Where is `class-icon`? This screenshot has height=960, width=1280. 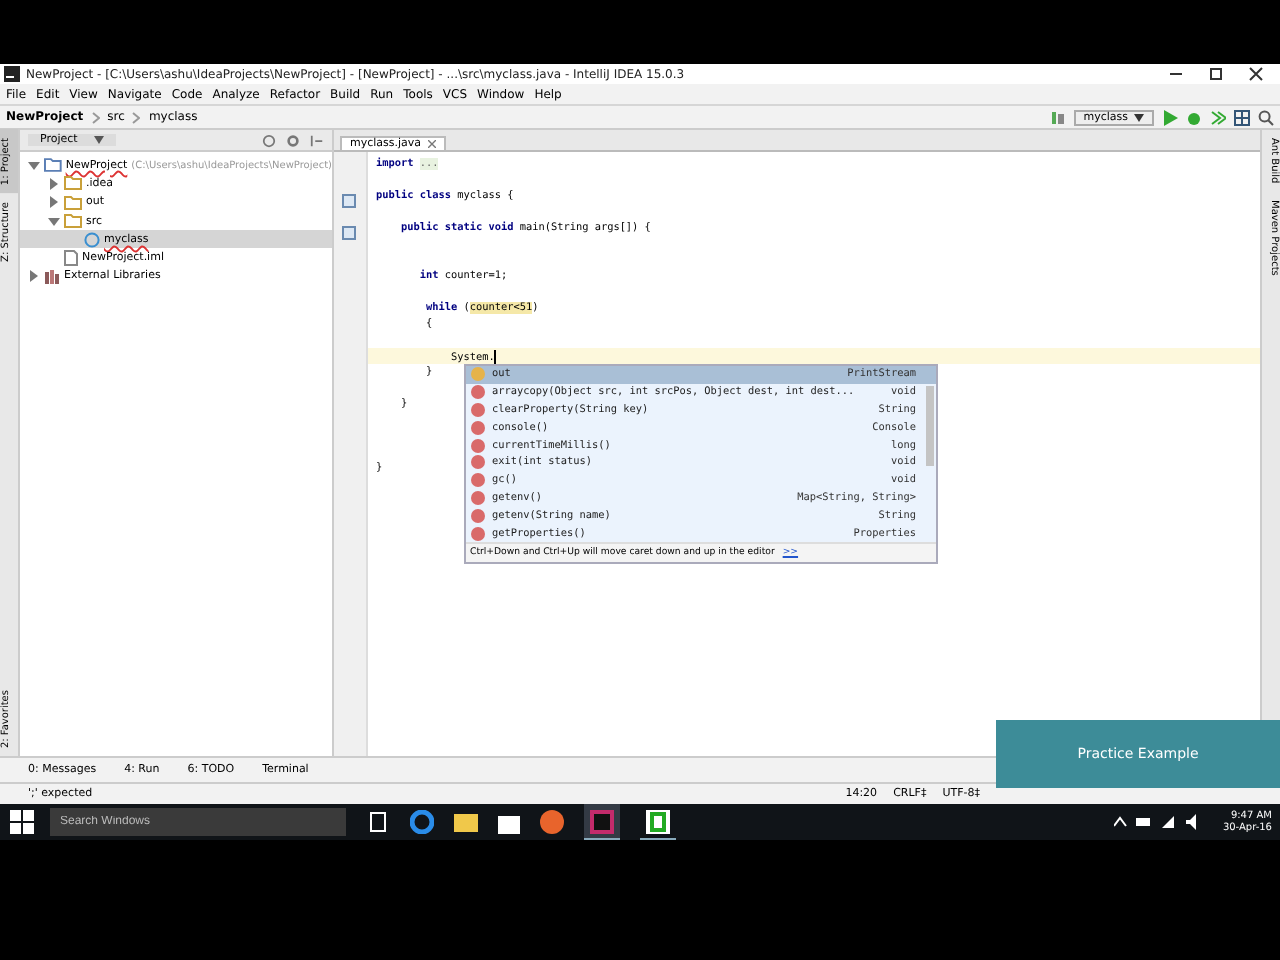
class-icon is located at coordinates (92, 239).